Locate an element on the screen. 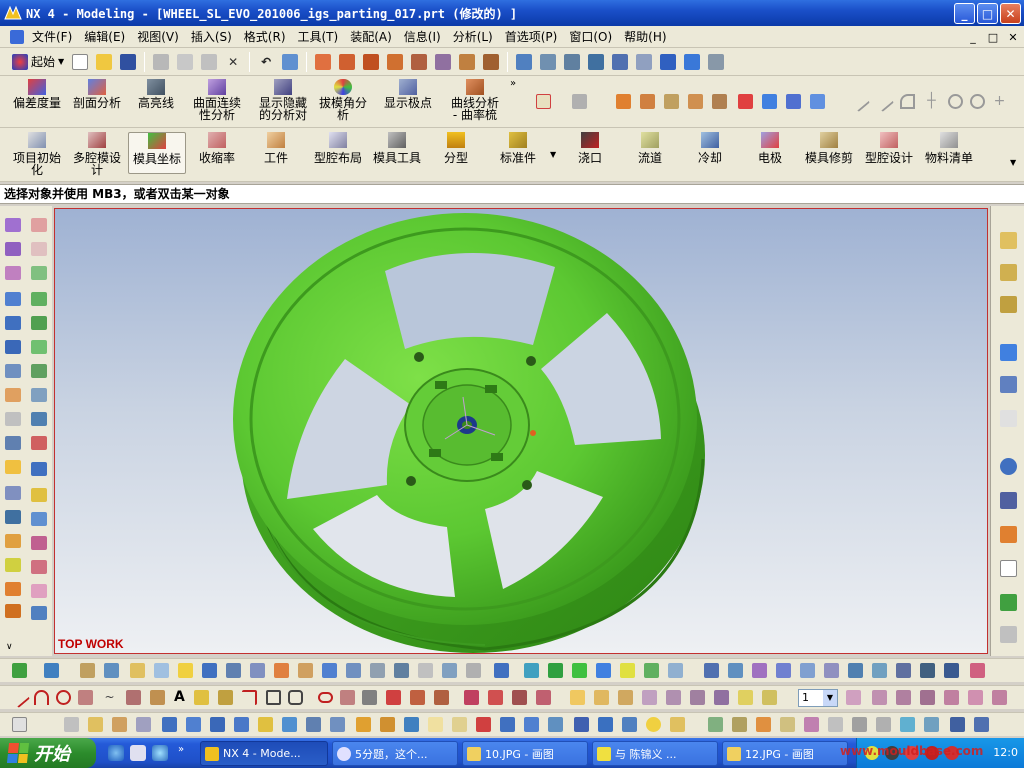 The image size is (1024, 768). trim-tool-icon is located at coordinates (419, 61).